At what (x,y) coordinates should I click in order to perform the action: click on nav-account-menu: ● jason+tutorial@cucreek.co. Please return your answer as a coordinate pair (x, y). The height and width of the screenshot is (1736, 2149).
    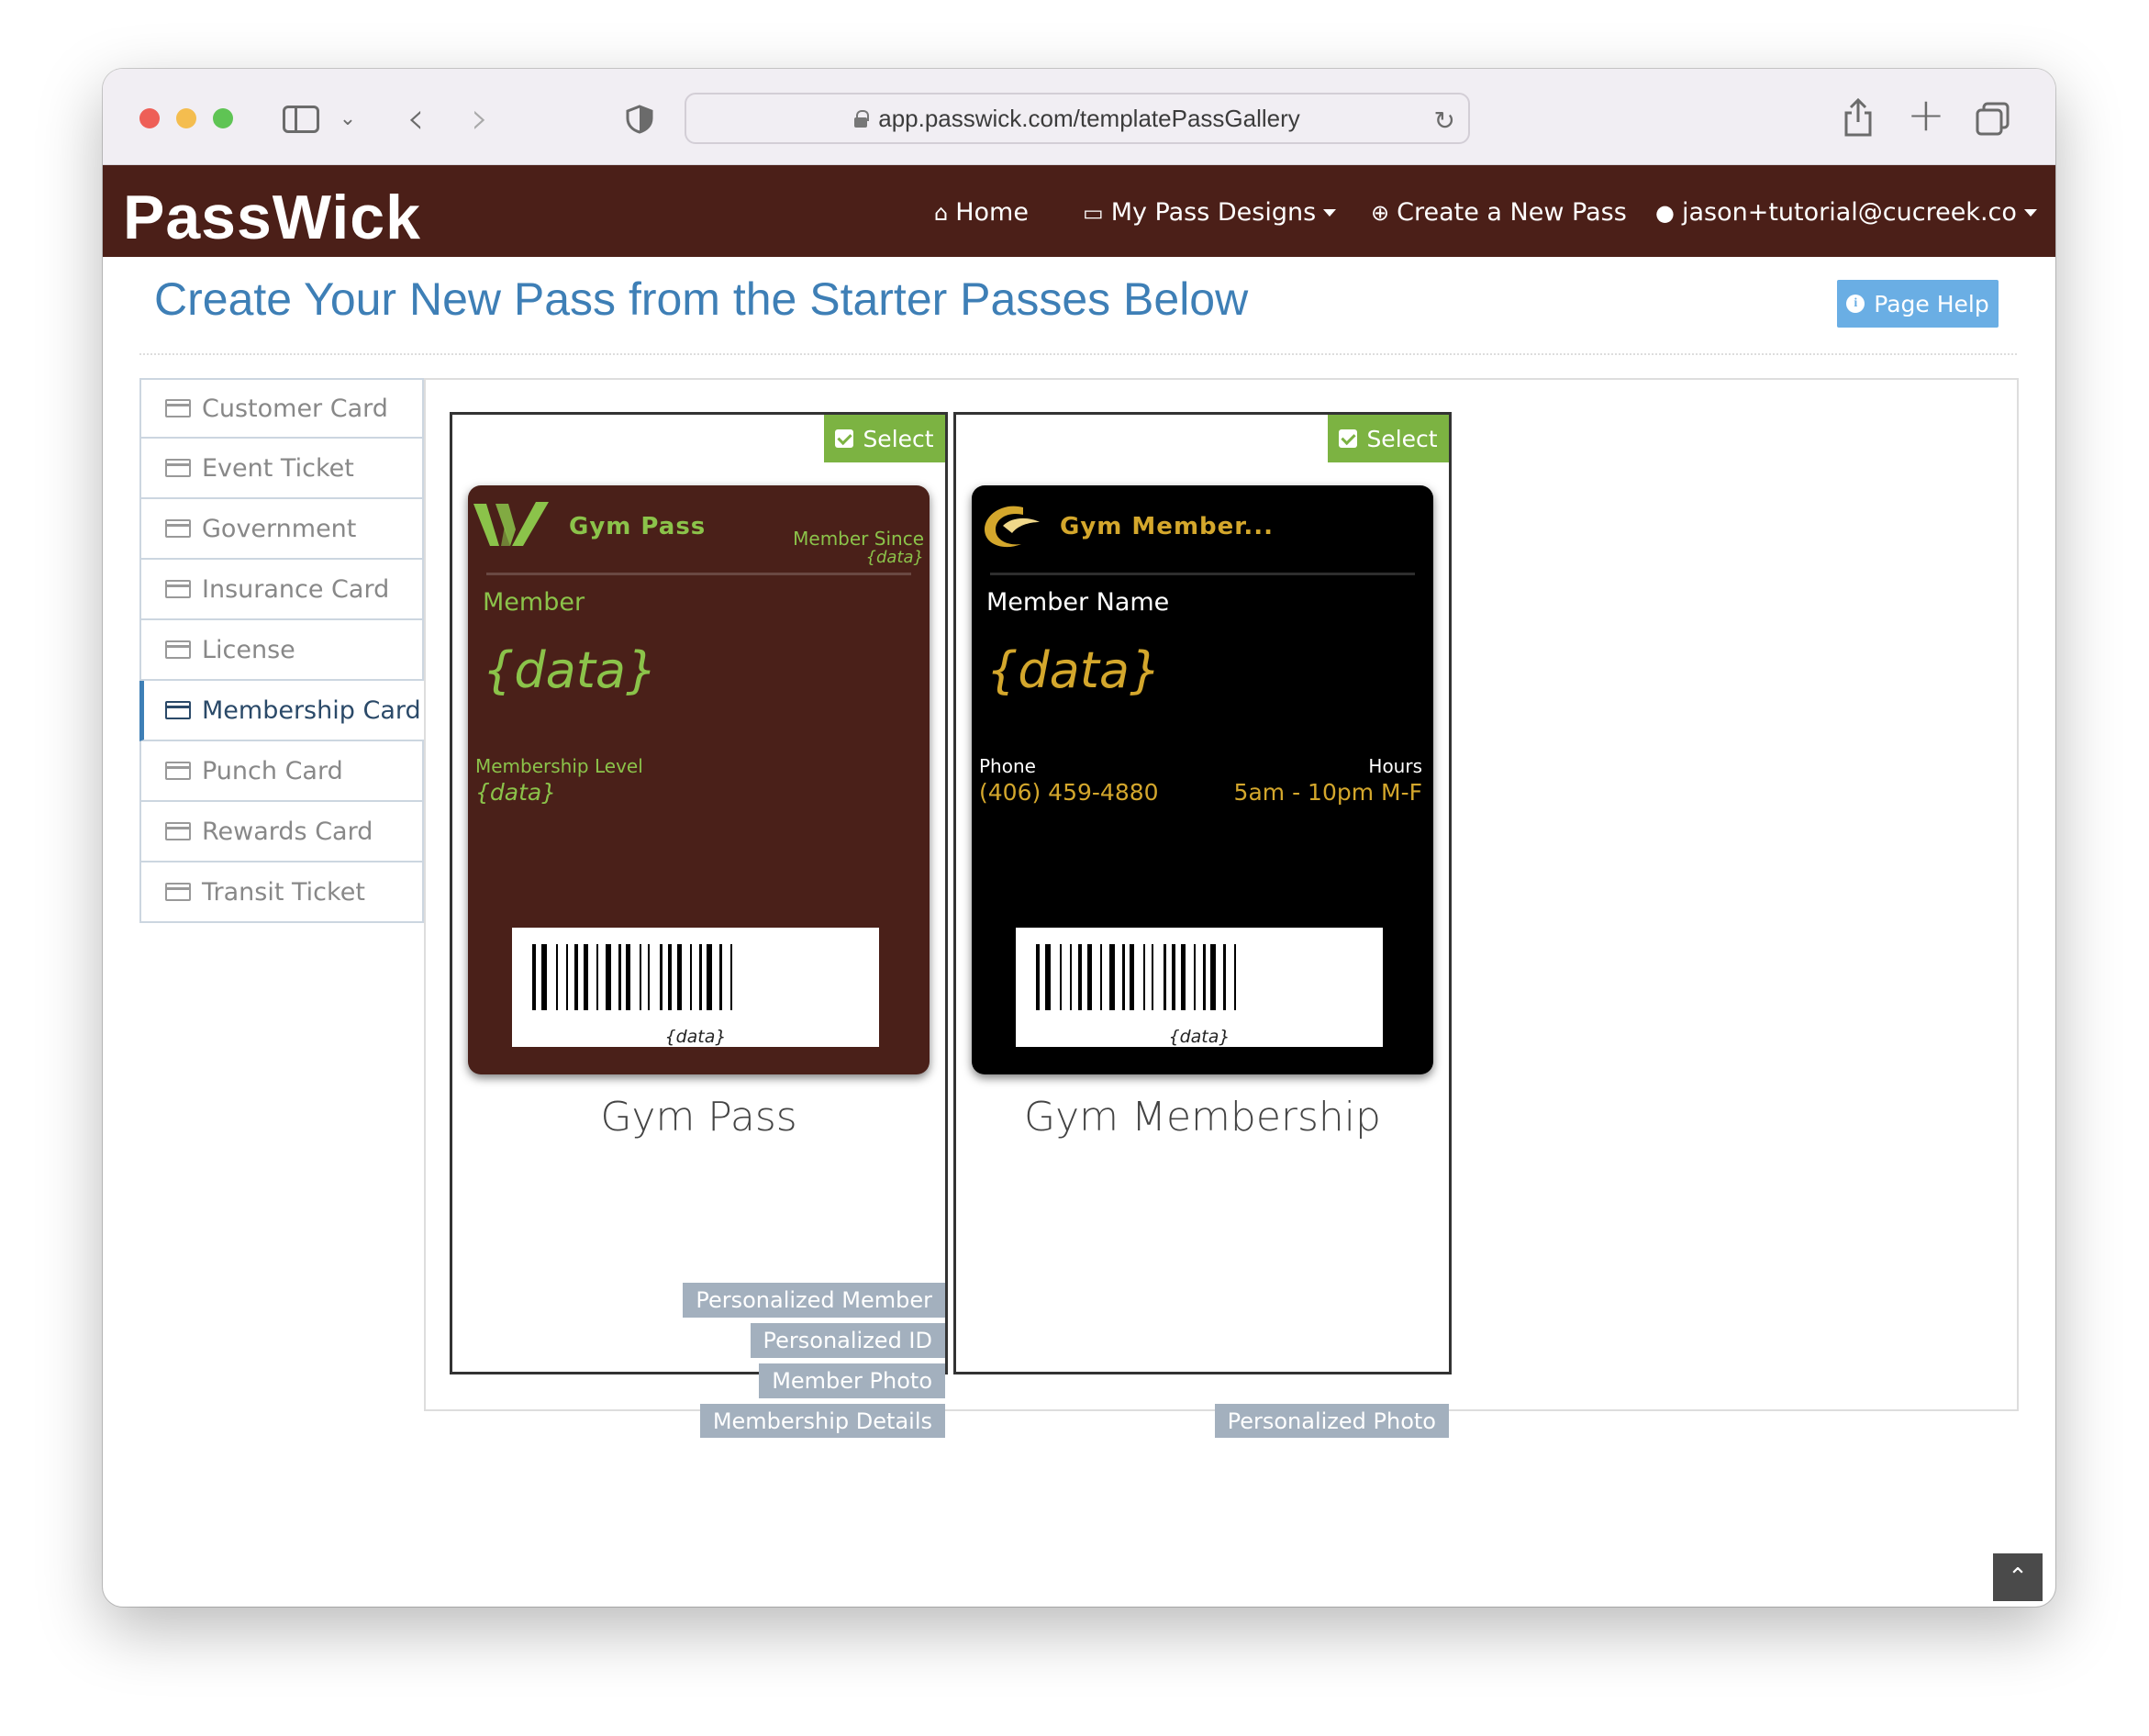
    Looking at the image, I should click on (1846, 212).